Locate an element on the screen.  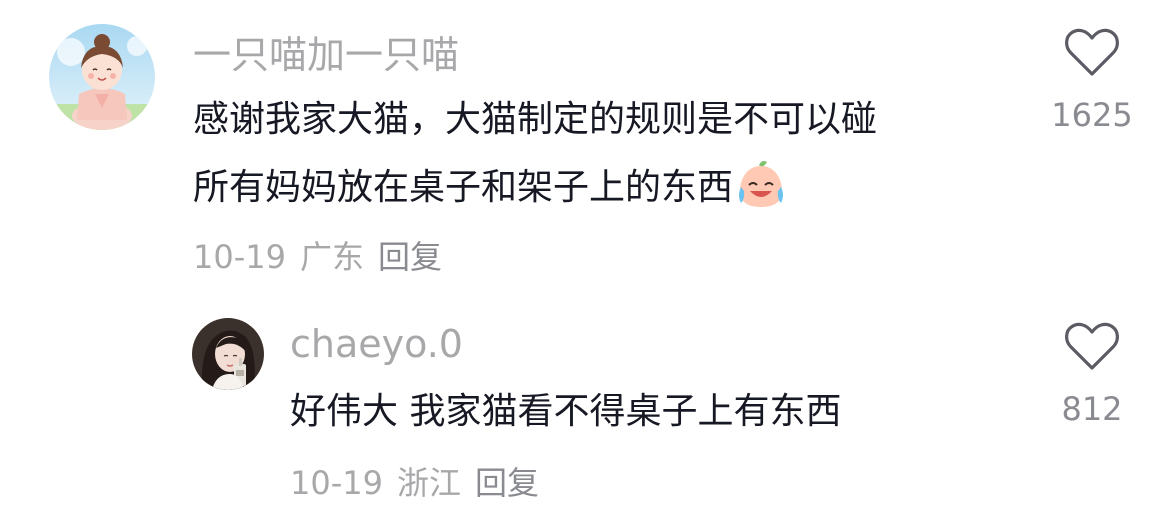
avatar is located at coordinates (228, 354).